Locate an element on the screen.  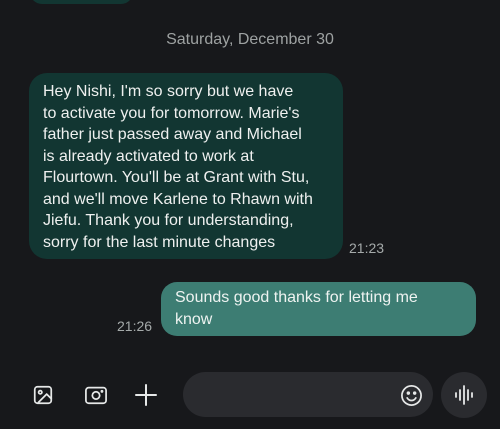
message-input is located at coordinates (308, 394).